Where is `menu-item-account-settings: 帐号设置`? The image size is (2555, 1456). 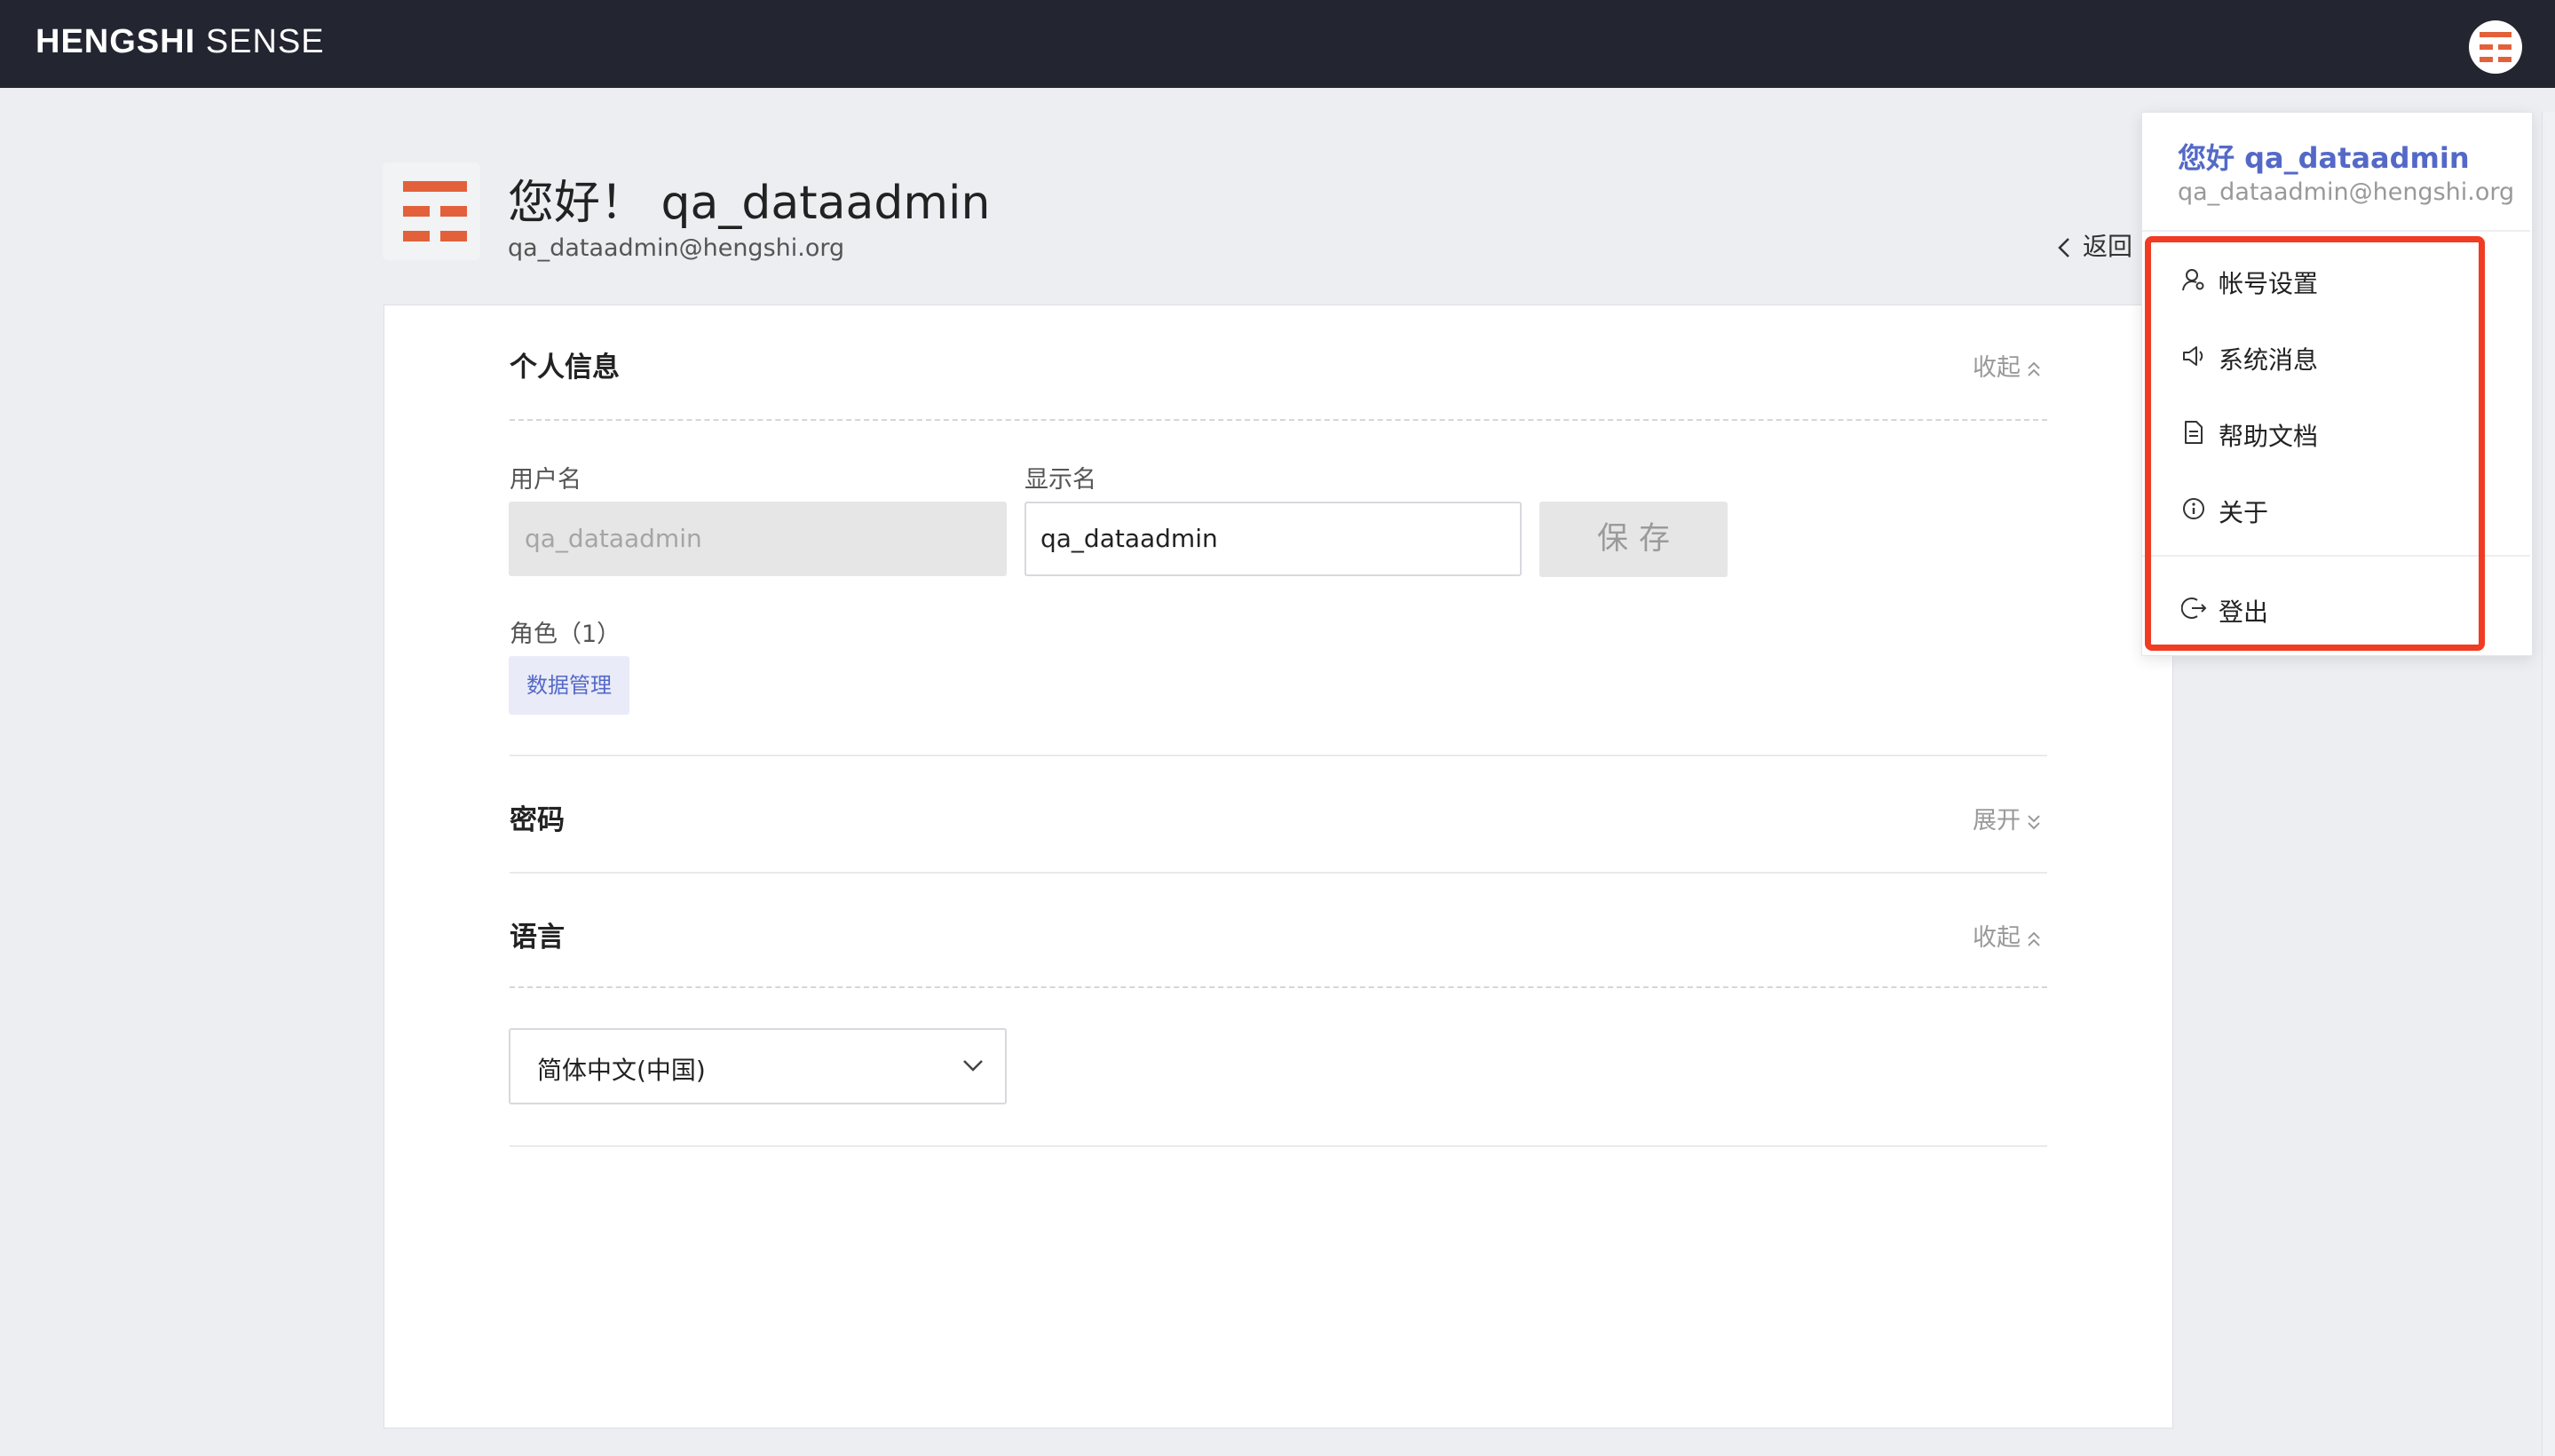
menu-item-account-settings: 帐号设置 is located at coordinates (2313, 280).